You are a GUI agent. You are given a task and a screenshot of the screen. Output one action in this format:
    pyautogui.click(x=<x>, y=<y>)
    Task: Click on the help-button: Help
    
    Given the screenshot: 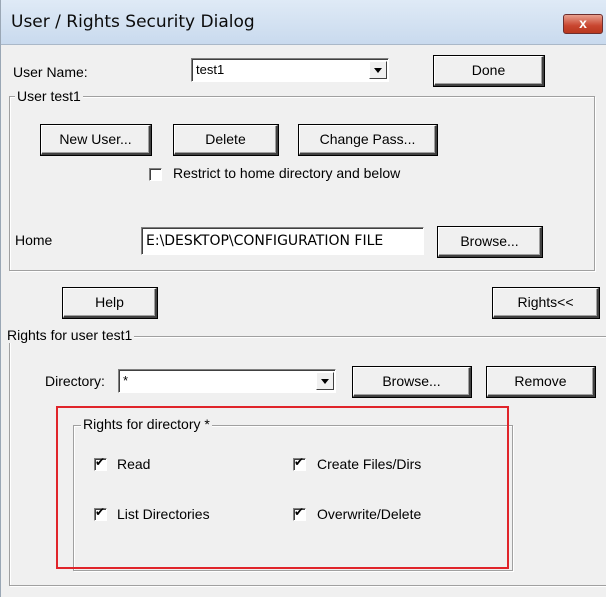 What is the action you would take?
    pyautogui.click(x=110, y=303)
    